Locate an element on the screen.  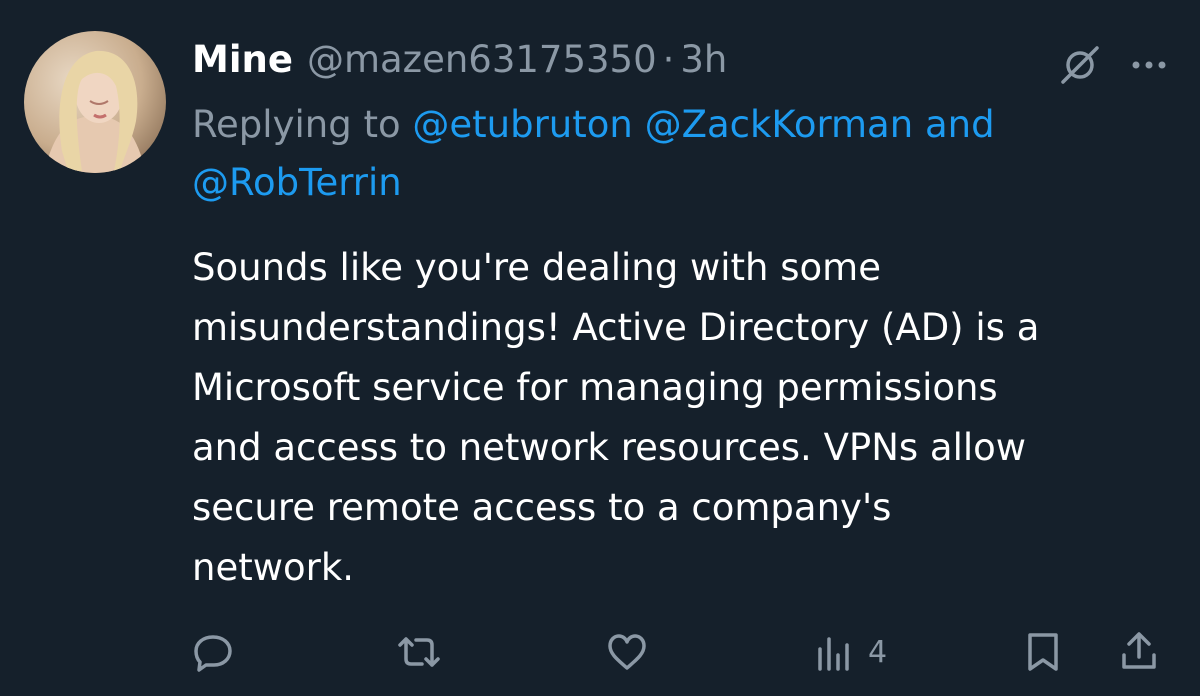
share-icon is located at coordinates (1139, 652).